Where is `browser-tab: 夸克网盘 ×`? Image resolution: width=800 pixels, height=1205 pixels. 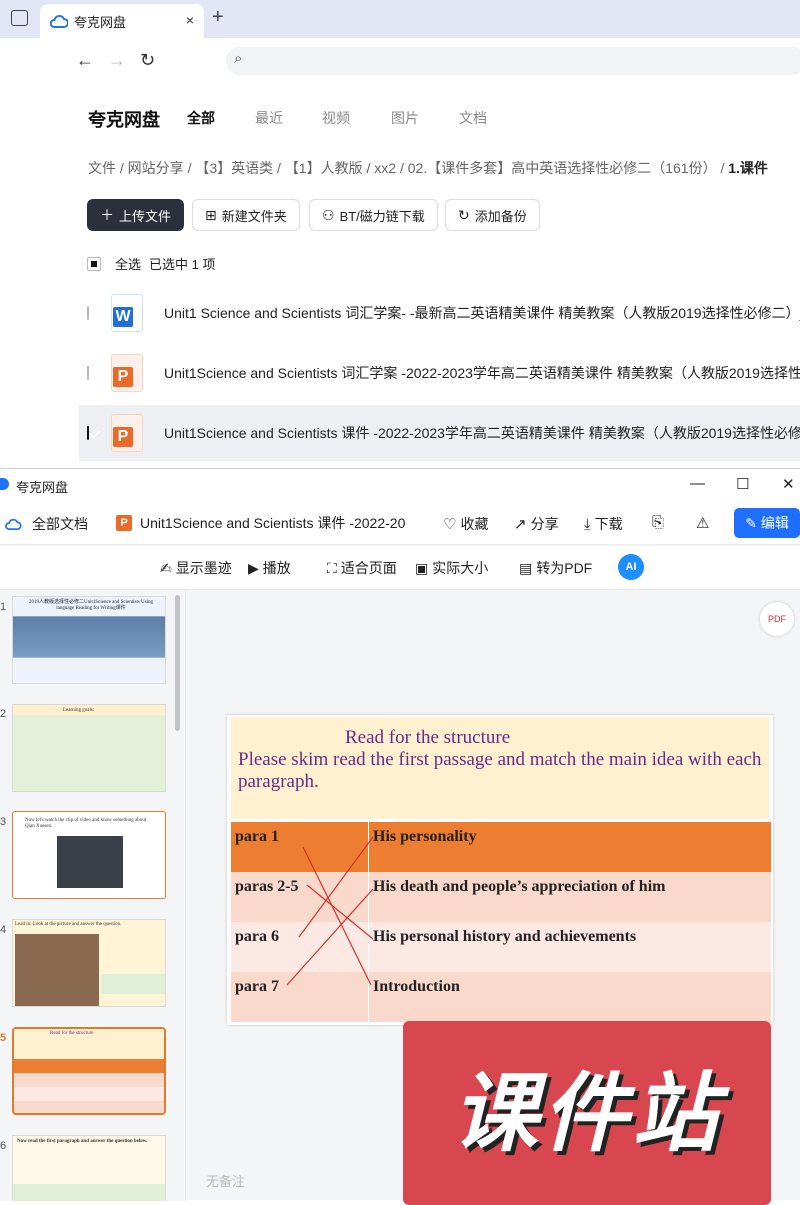
browser-tab: 夸克网盘 × is located at coordinates (122, 21).